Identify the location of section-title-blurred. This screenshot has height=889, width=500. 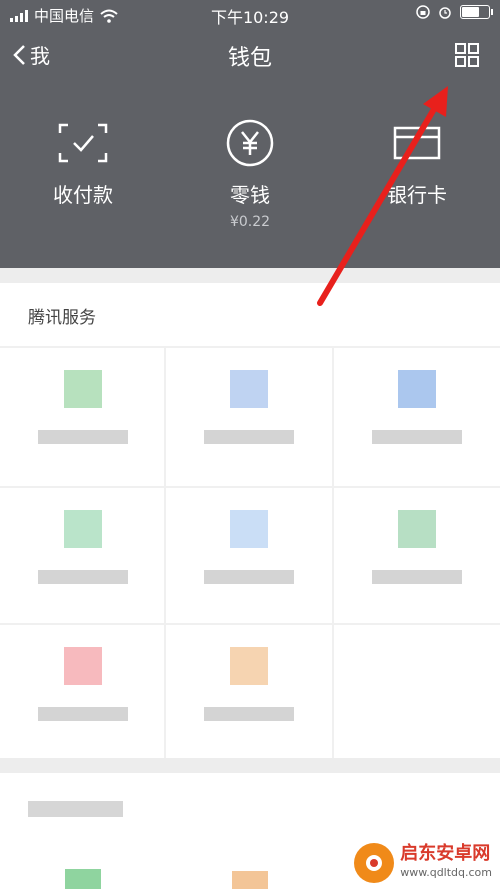
(75, 809).